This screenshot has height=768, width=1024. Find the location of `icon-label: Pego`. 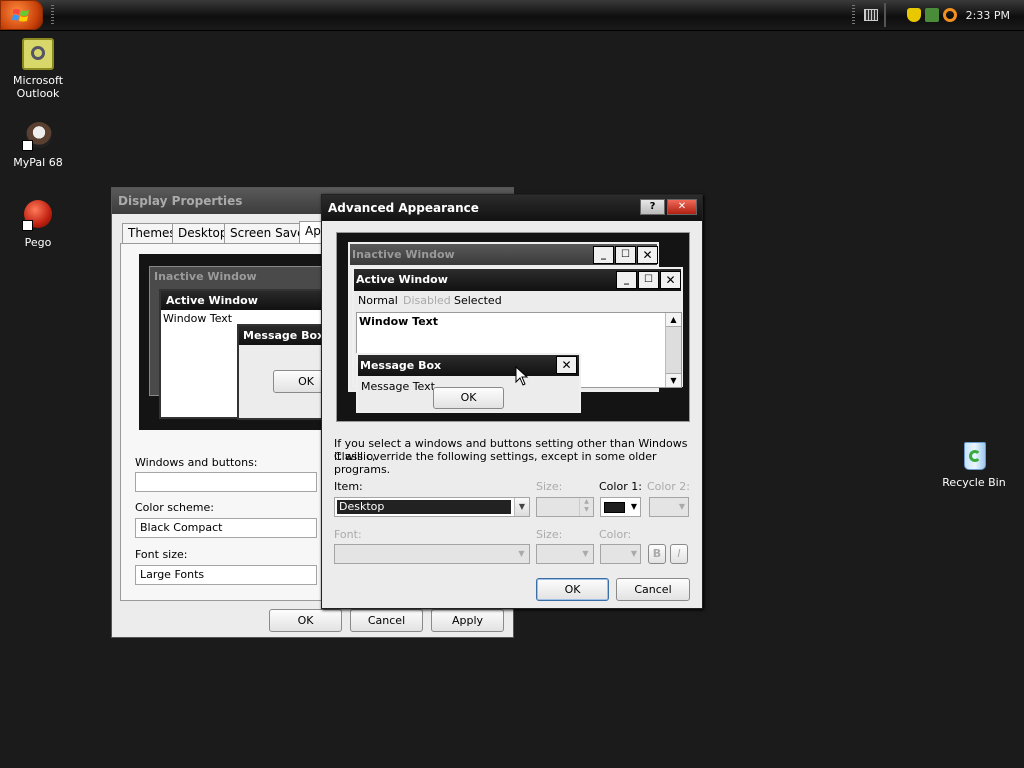

icon-label: Pego is located at coordinates (38, 242).